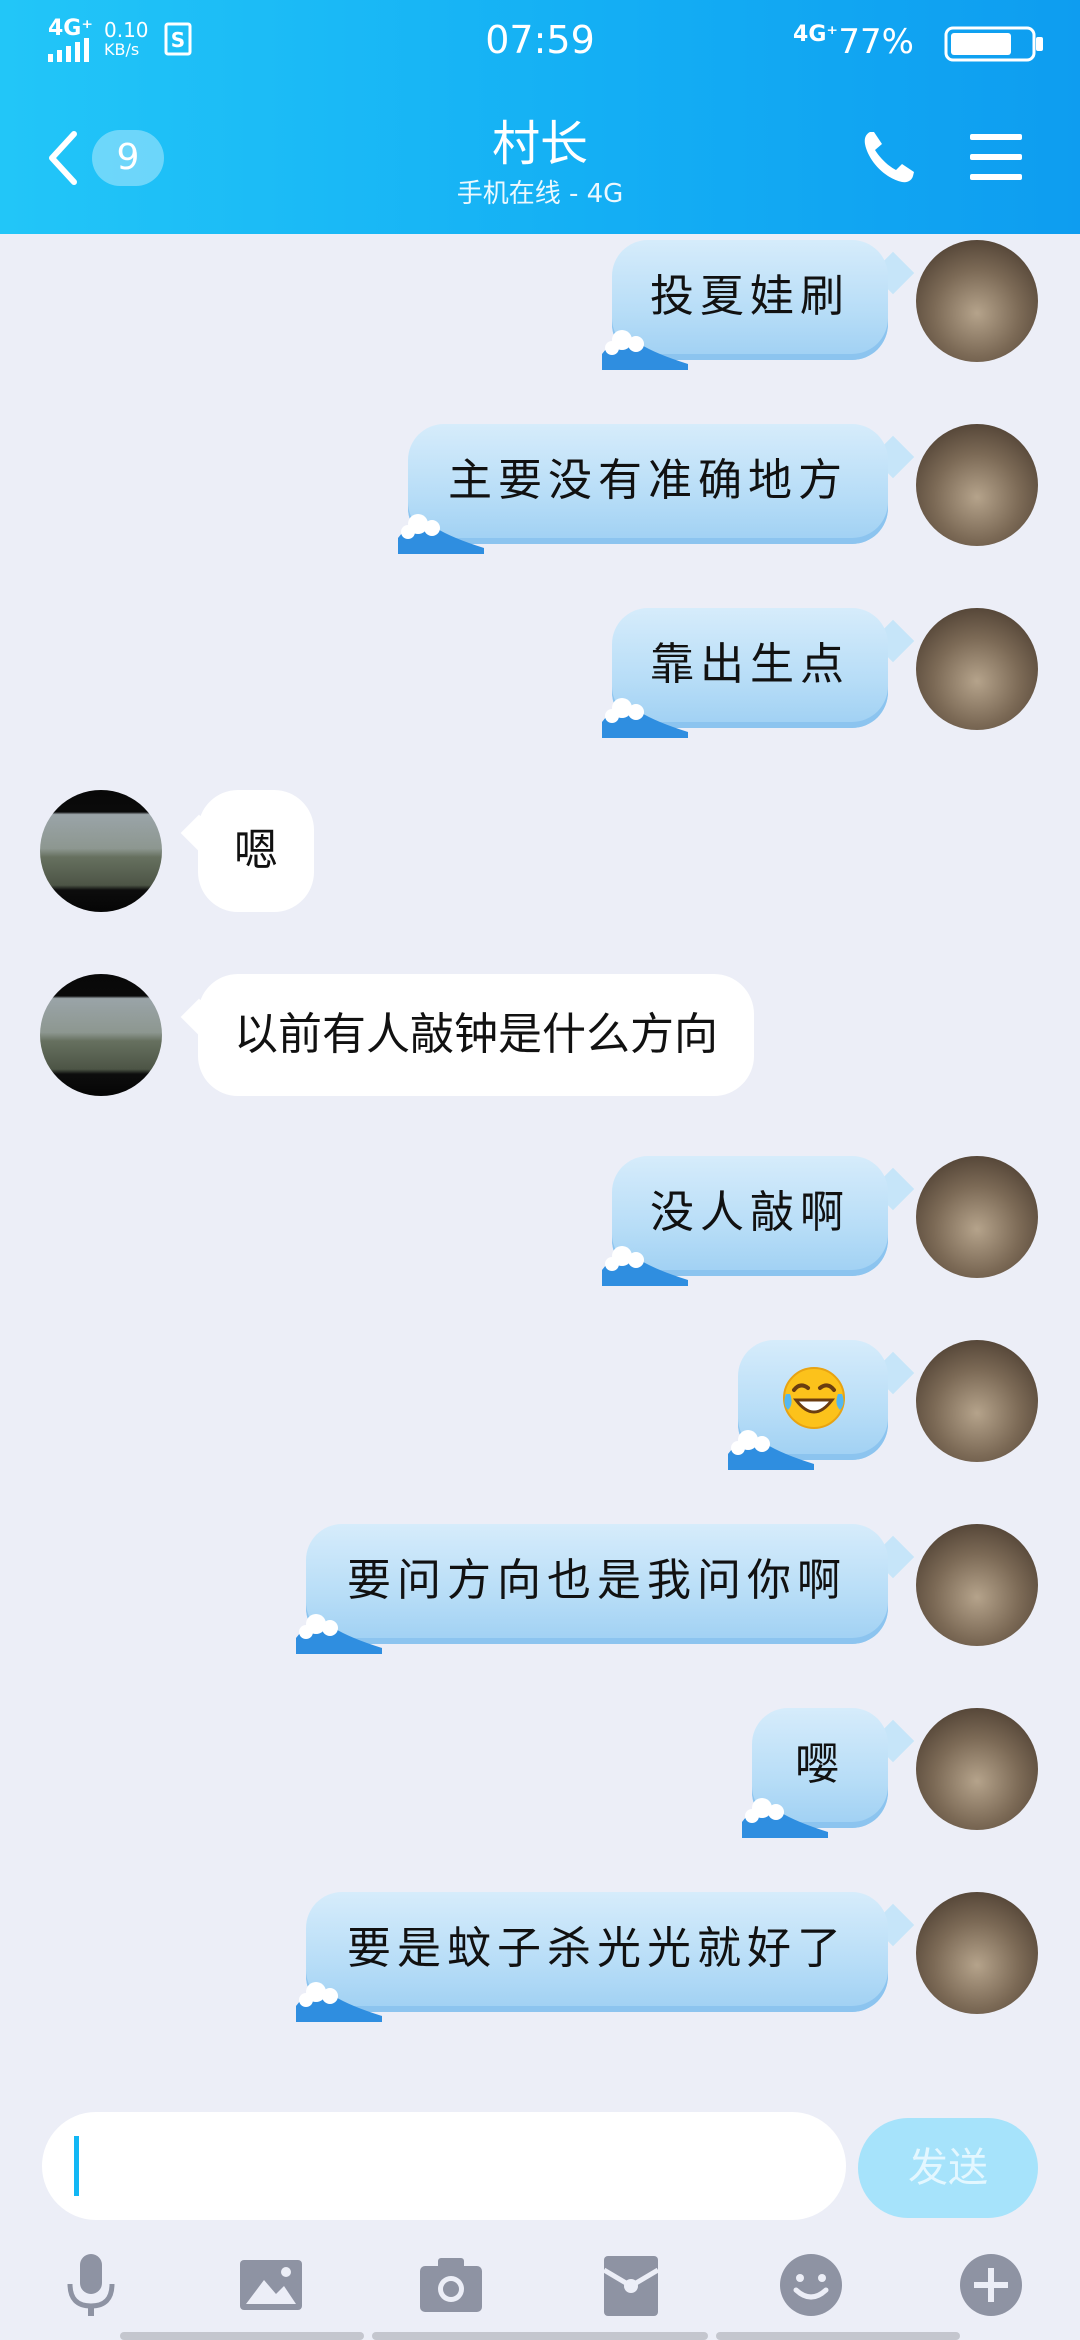 The image size is (1080, 2340). I want to click on message-bubble: 嗯, so click(256, 851).